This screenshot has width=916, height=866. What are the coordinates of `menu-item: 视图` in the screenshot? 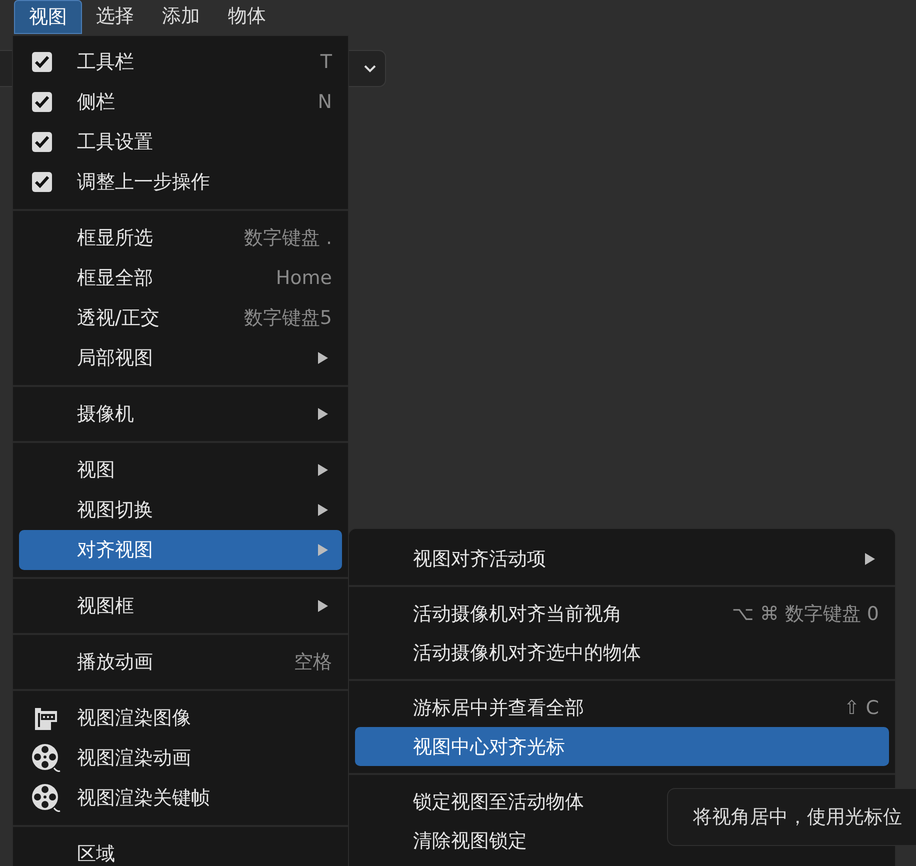 It's located at (180, 470).